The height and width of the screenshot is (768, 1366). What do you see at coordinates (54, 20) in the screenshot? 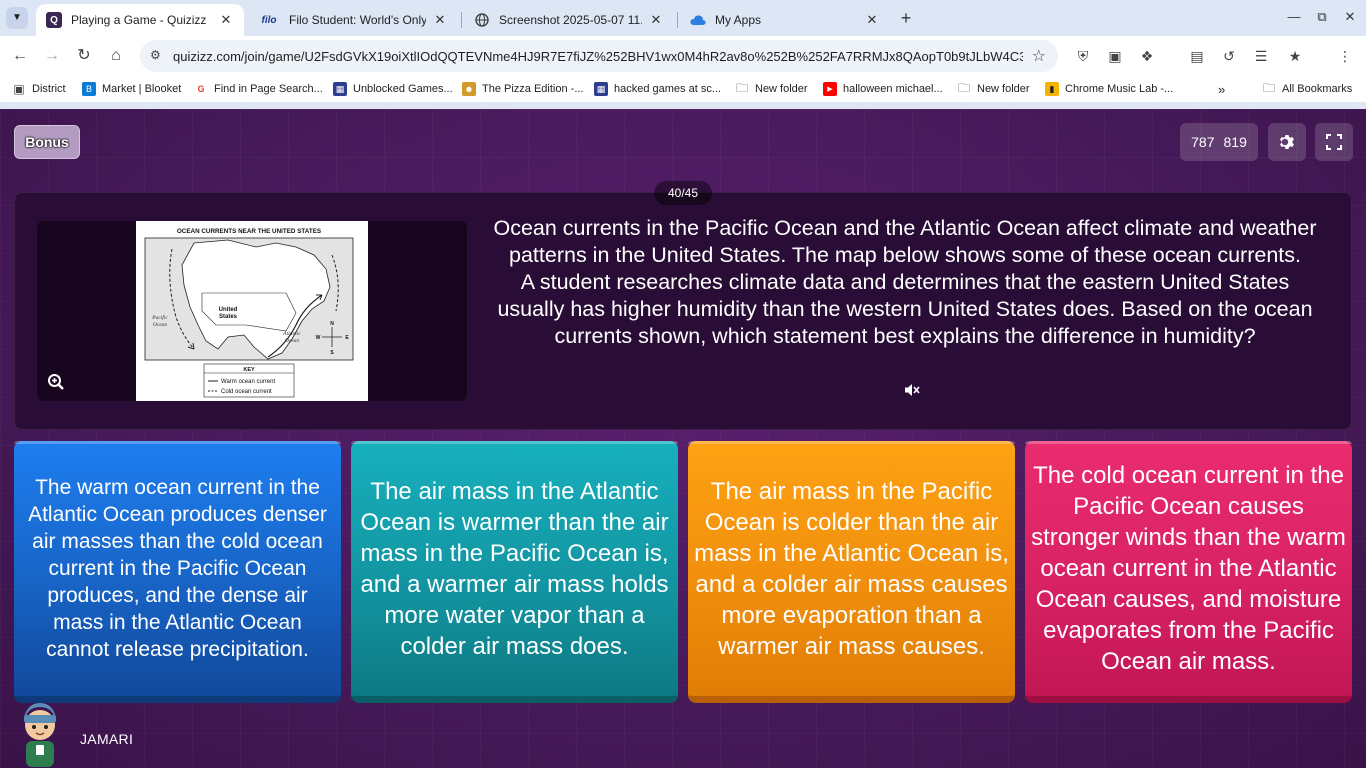
I see `quizizz-favicon-icon: Q` at bounding box center [54, 20].